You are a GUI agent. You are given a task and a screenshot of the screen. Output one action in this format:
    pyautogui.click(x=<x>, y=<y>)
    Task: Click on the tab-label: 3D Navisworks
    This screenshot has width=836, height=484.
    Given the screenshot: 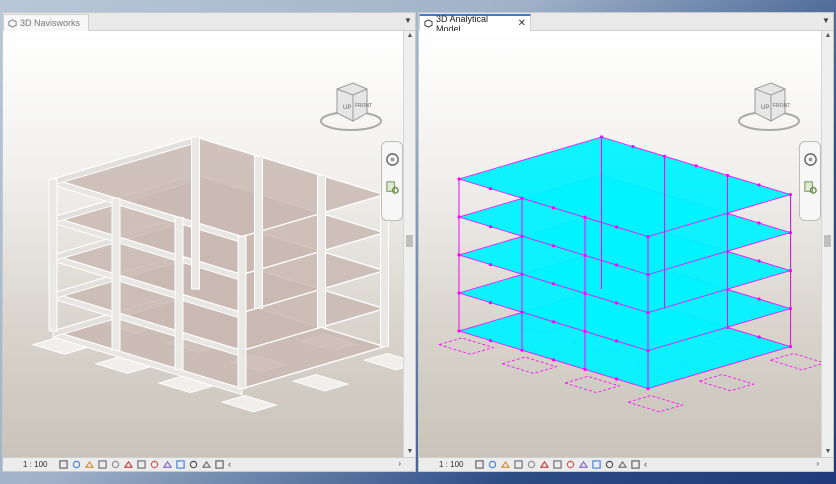 What is the action you would take?
    pyautogui.click(x=50, y=23)
    